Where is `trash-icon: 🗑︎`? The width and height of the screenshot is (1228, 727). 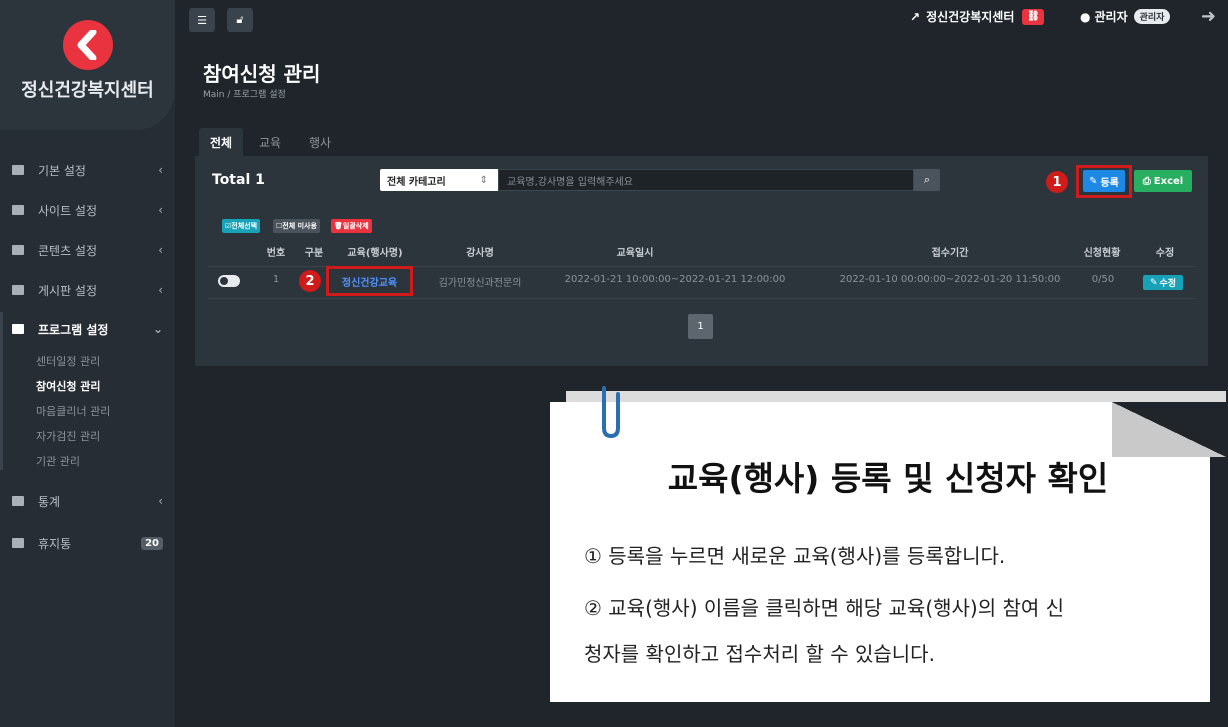
trash-icon: 🗑︎ is located at coordinates (338, 226).